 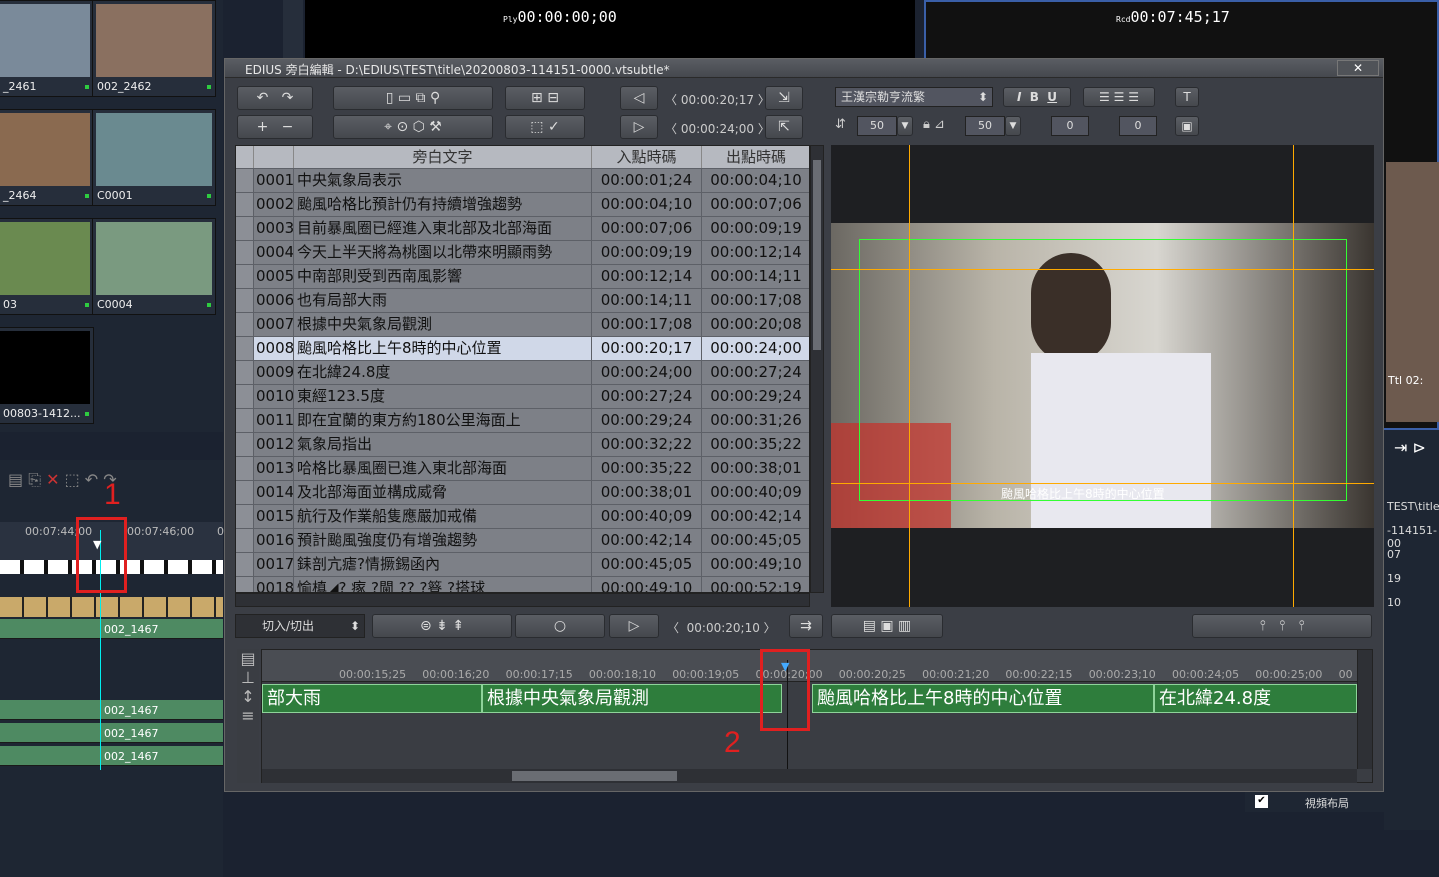 What do you see at coordinates (545, 127) in the screenshot?
I see `format-tools: ⬚ ✓` at bounding box center [545, 127].